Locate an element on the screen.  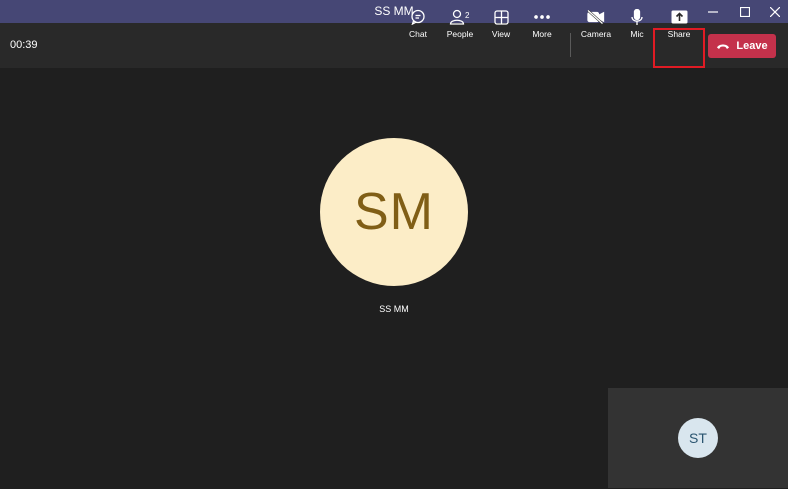
mic-label: Mic is located at coordinates (637, 34).